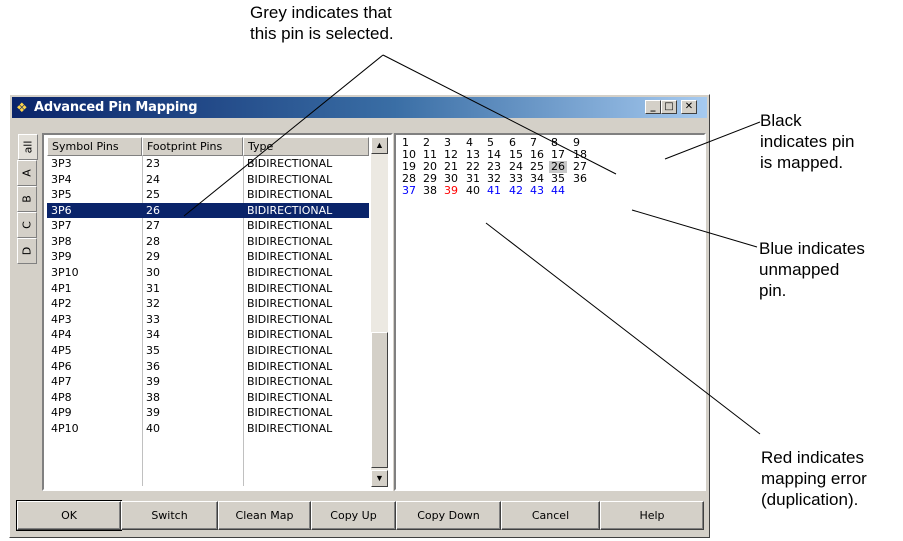 Image resolution: width=903 pixels, height=541 pixels. I want to click on symbol-pin-cell: 4P7, so click(61, 382).